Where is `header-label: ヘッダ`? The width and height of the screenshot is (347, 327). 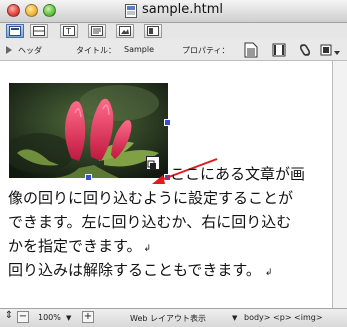
header-label: ヘッダ is located at coordinates (30, 50).